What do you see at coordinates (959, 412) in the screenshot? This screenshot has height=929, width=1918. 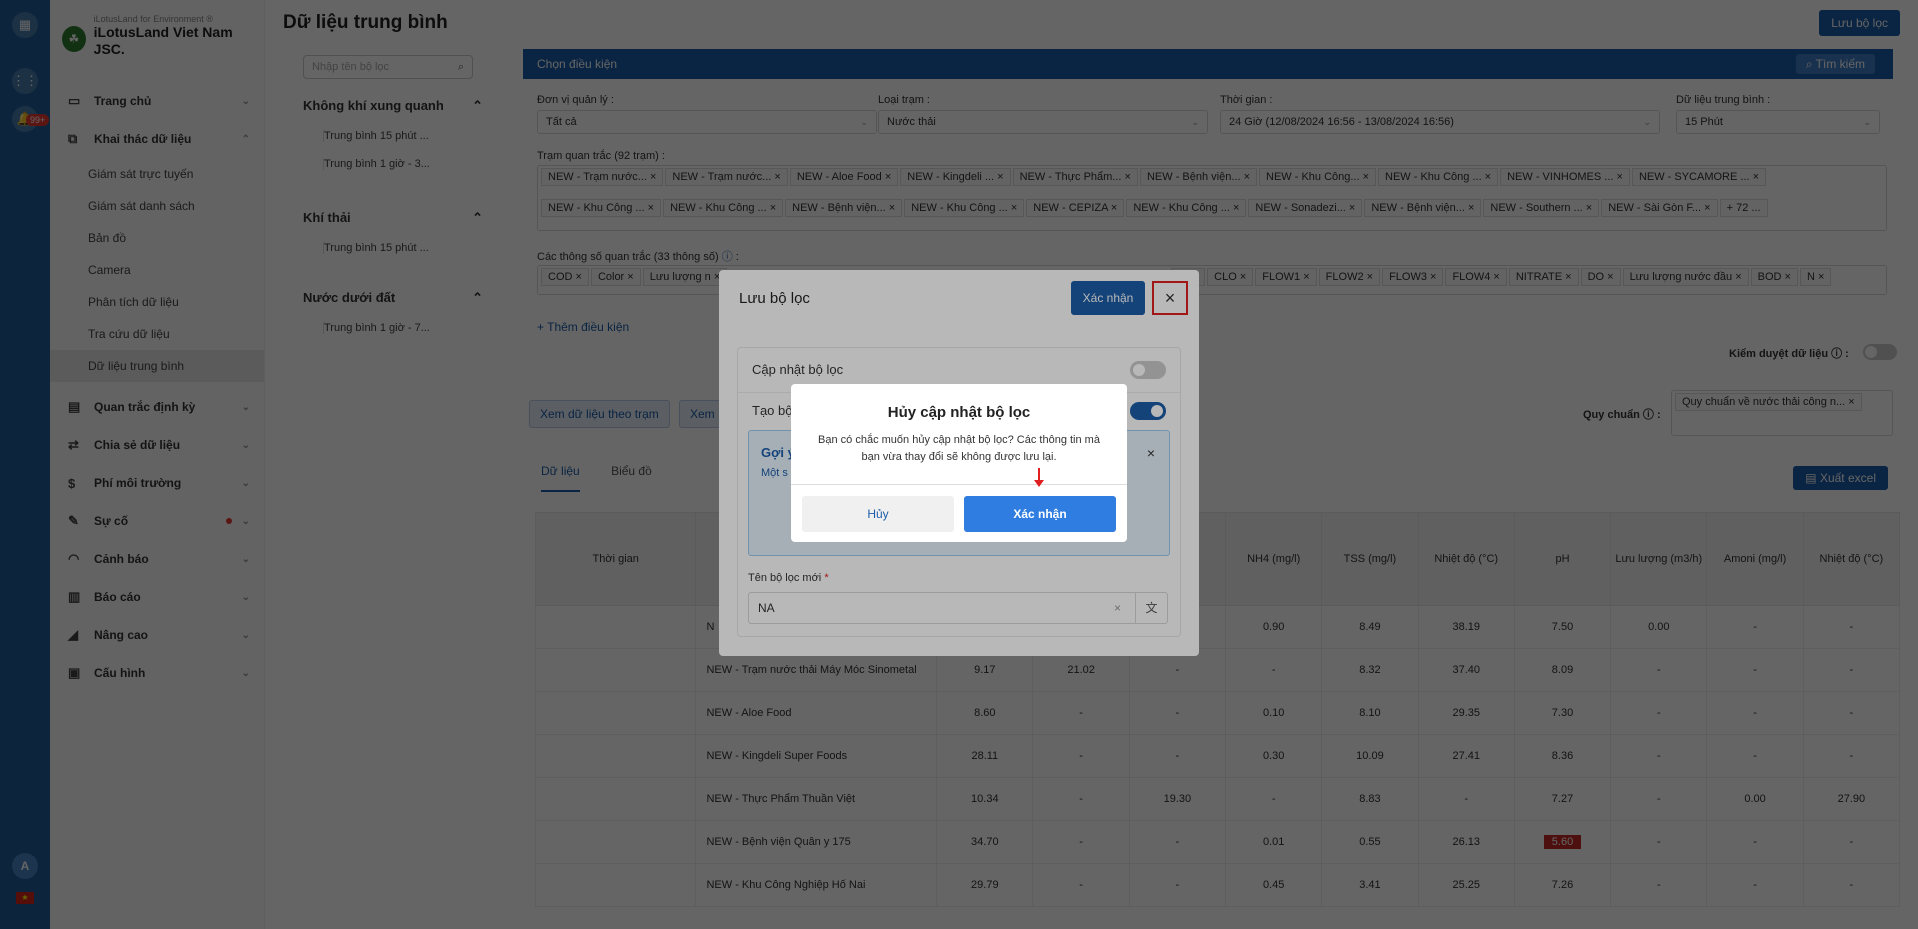 I see `dialog-title: Hủy cập nhật bộ lọc` at bounding box center [959, 412].